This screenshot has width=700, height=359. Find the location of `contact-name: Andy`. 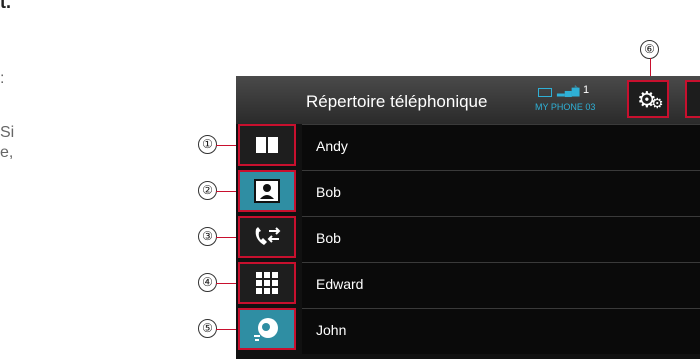

contact-name: Andy is located at coordinates (332, 146).